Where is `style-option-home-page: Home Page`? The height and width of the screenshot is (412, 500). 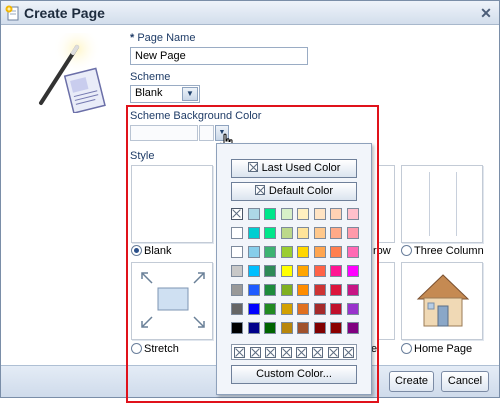 style-option-home-page: Home Page is located at coordinates (436, 349).